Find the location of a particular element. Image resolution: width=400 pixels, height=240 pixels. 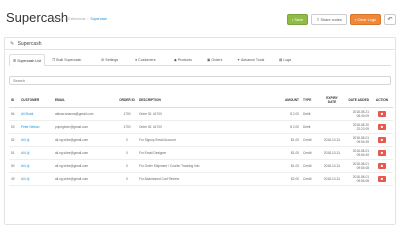

tab-label: Orders is located at coordinates (217, 60).